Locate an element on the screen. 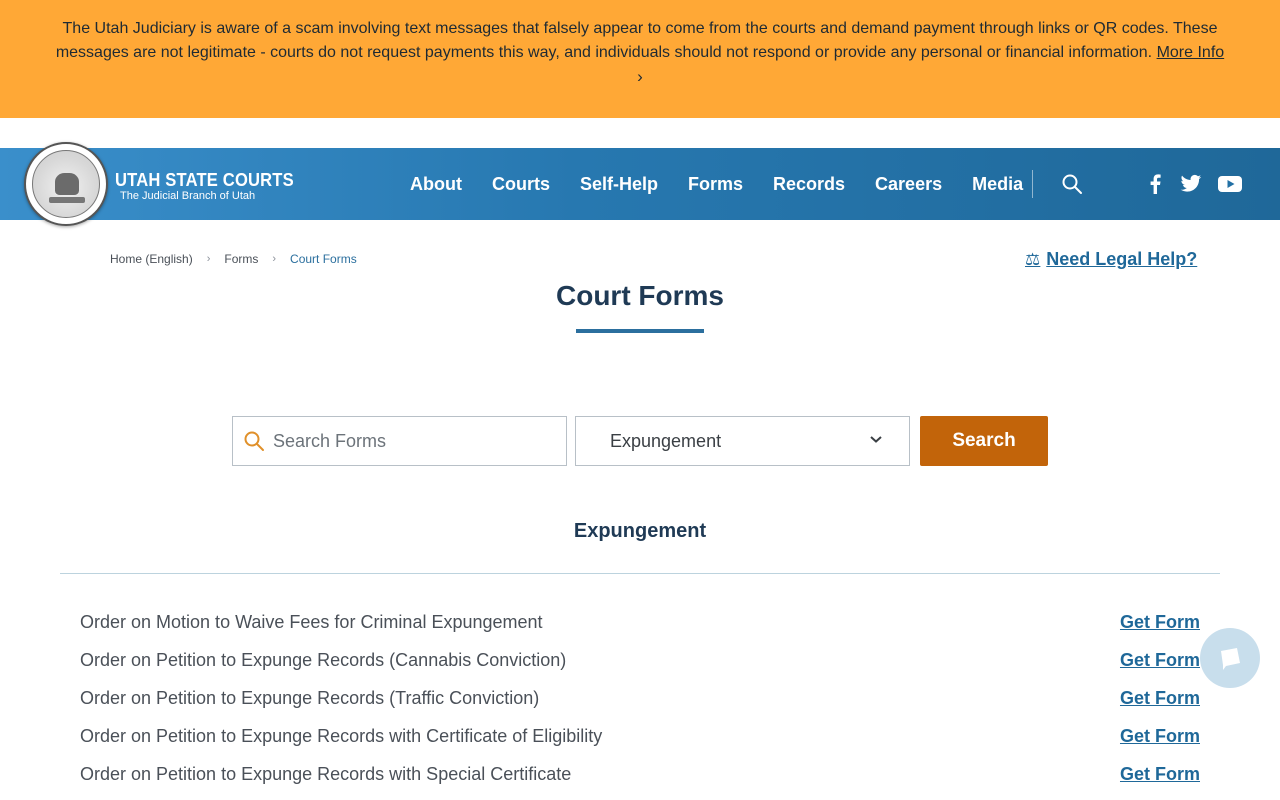 This screenshot has height=800, width=1280. nav-records: Records is located at coordinates (809, 184).